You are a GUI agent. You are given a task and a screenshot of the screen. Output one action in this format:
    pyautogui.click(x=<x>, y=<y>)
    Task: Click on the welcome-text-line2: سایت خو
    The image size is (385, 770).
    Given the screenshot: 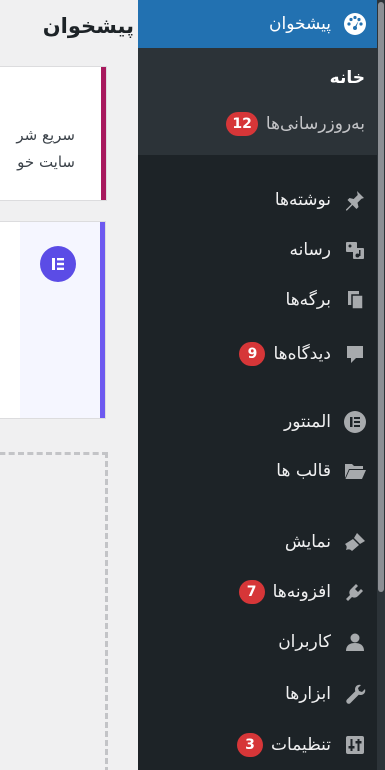 What is the action you would take?
    pyautogui.click(x=46, y=162)
    